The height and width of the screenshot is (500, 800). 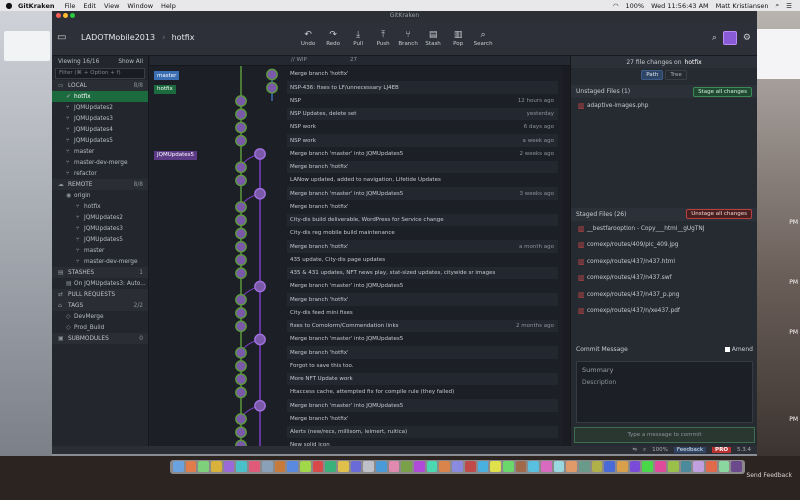 I want to click on commit-row: NSP 12 hours ago, so click(x=422, y=101).